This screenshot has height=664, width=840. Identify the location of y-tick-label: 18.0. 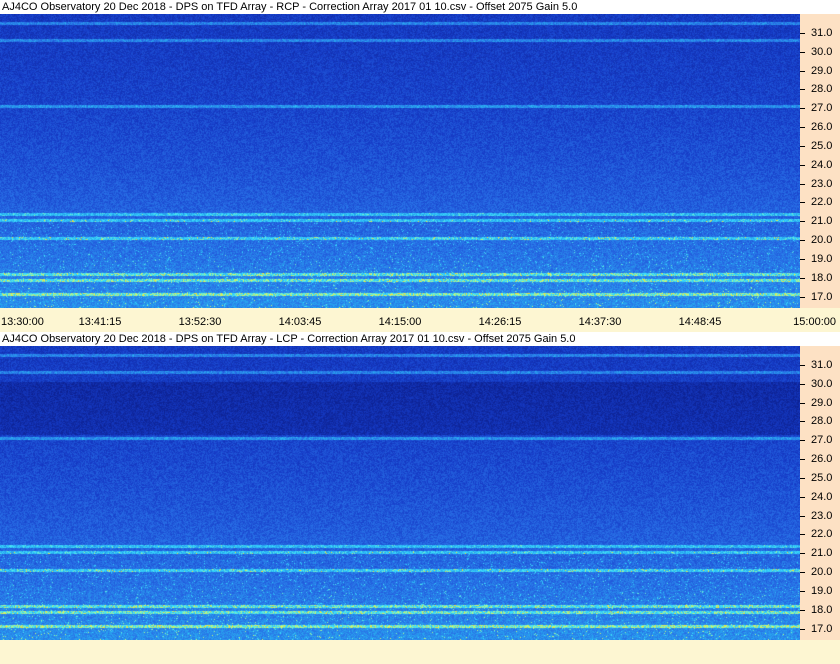
(822, 277).